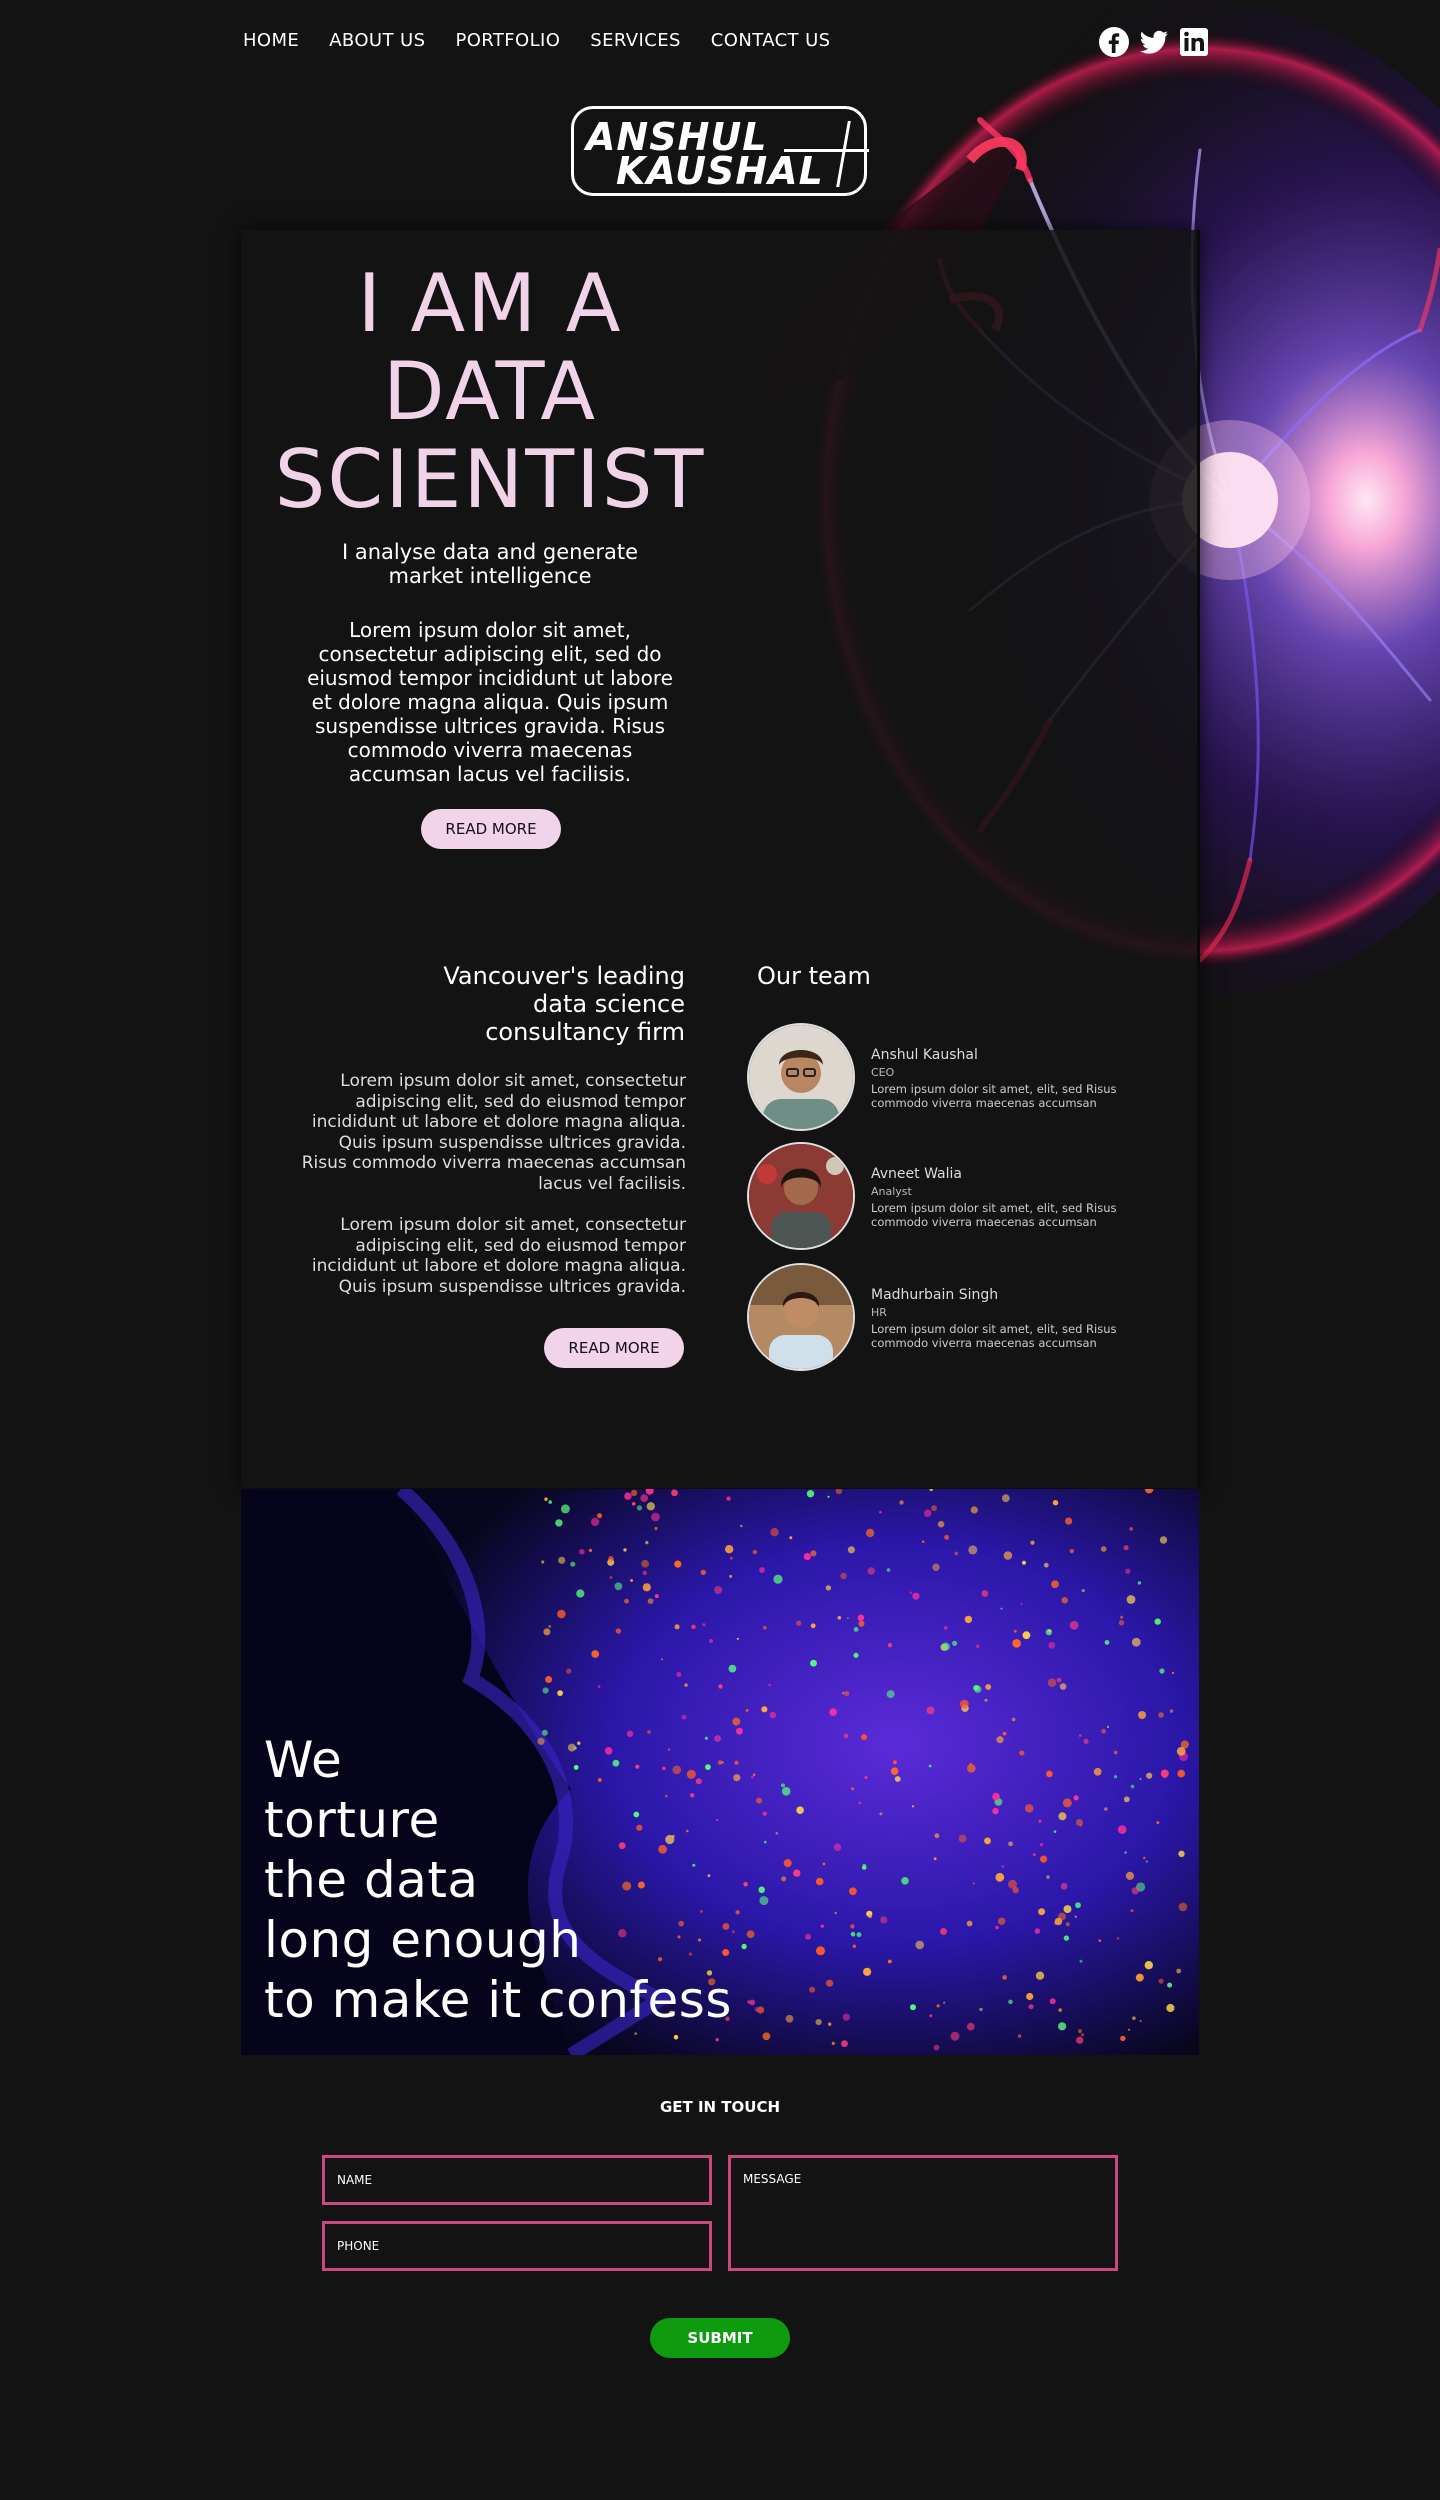 This screenshot has height=2500, width=1440. I want to click on facebook-icon, so click(1114, 42).